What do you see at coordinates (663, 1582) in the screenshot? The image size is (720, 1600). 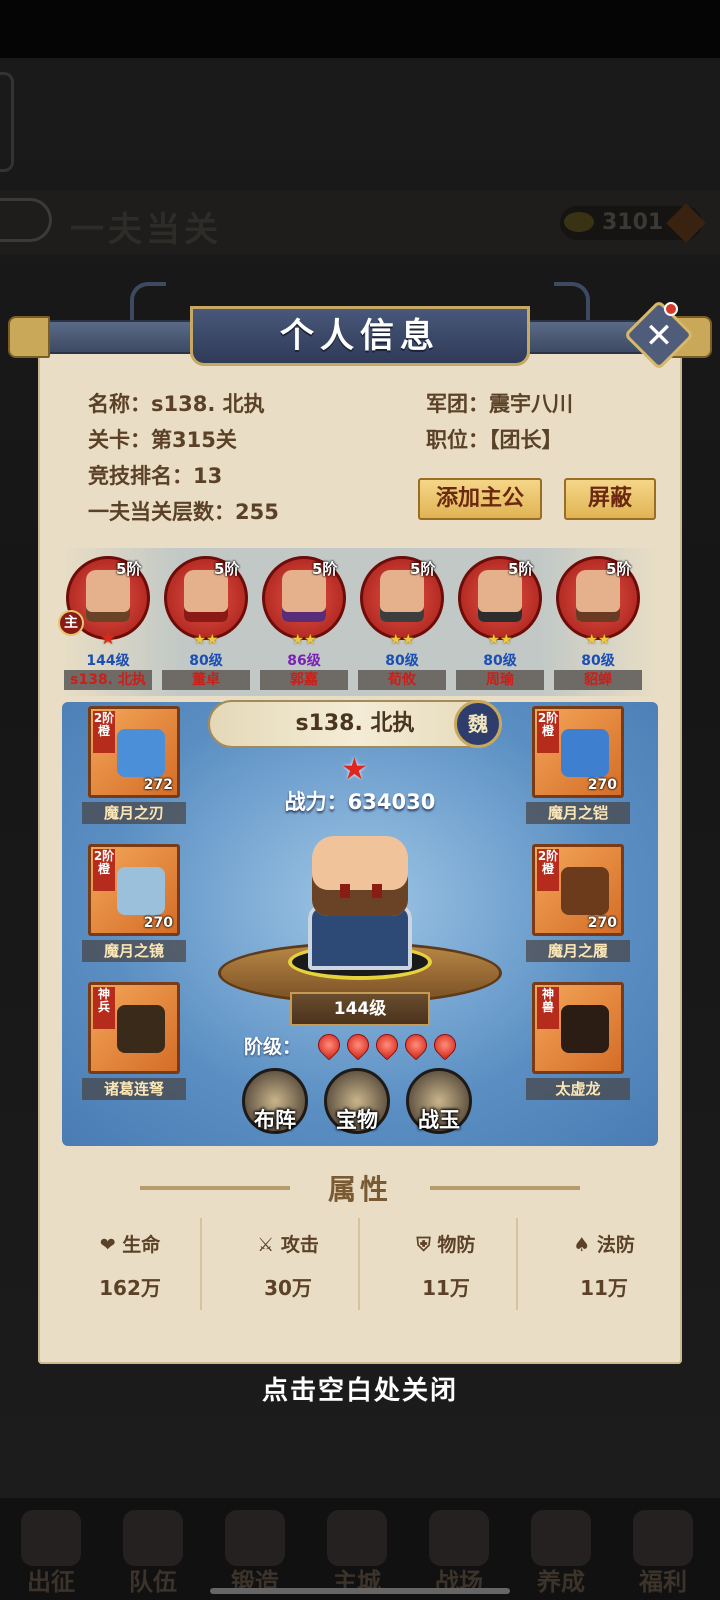 I see `nav-label: 福利` at bounding box center [663, 1582].